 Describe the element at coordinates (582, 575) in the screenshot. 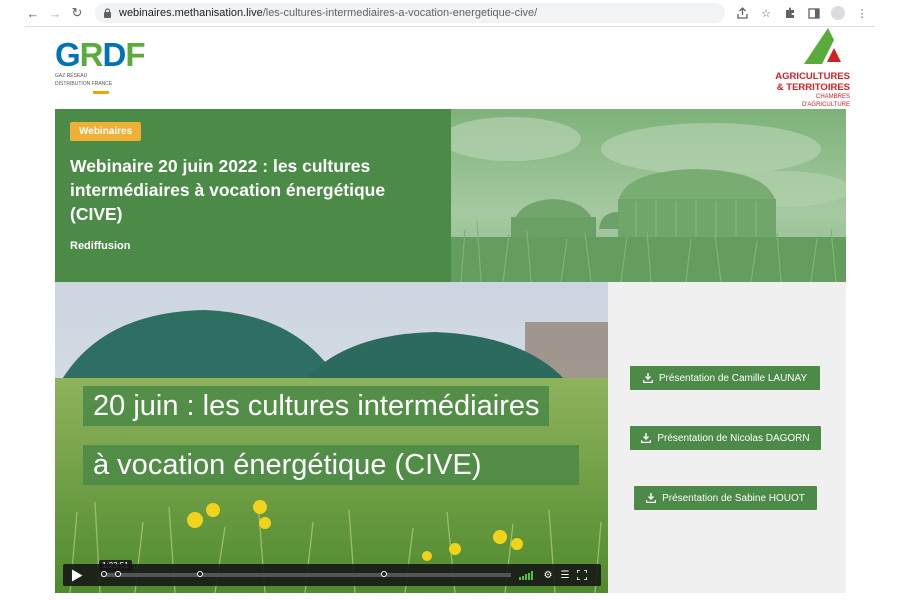

I see `fullscreen-icon` at that location.